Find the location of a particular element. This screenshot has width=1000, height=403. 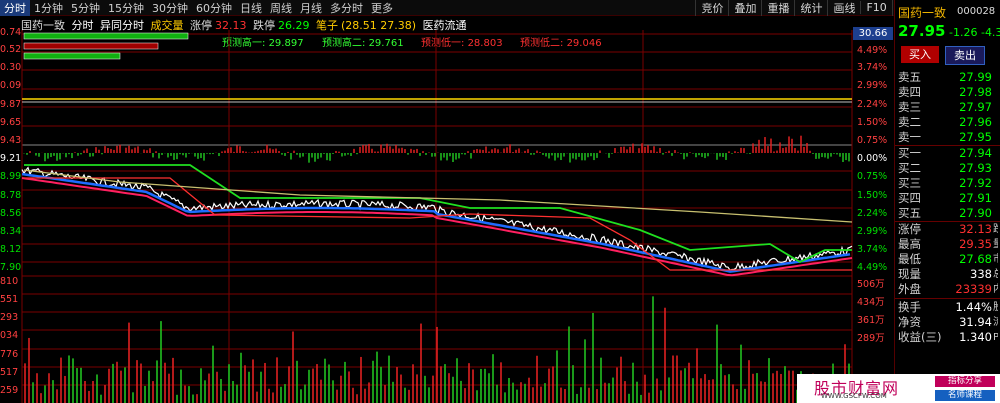

right-axis-label: 0.00% is located at coordinates (872, 158).